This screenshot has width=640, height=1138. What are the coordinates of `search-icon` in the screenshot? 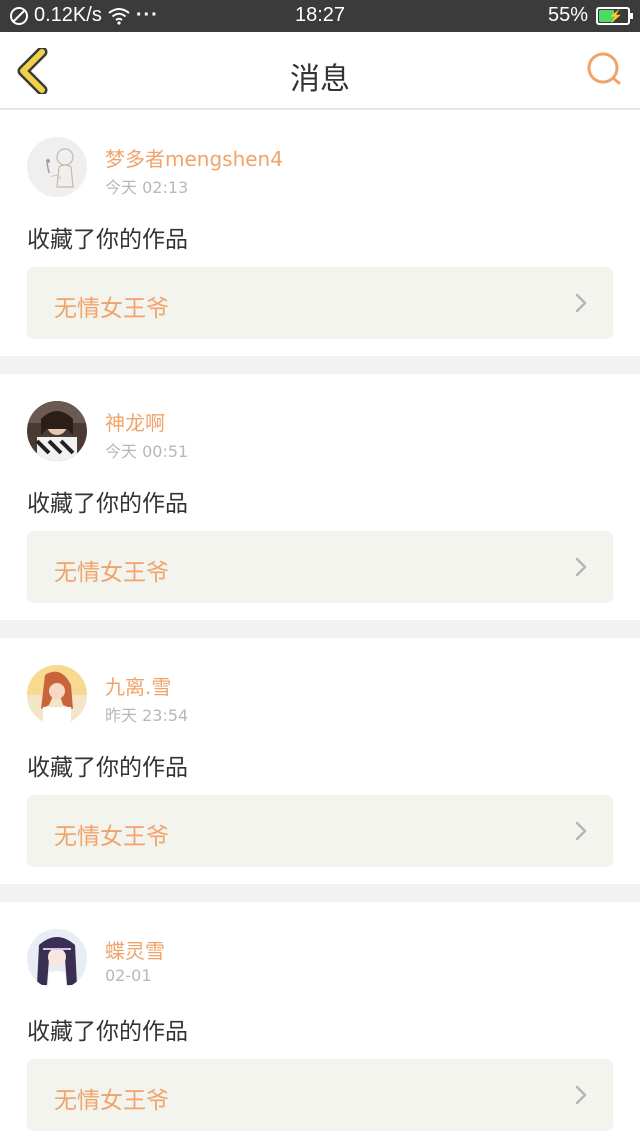 It's located at (604, 68).